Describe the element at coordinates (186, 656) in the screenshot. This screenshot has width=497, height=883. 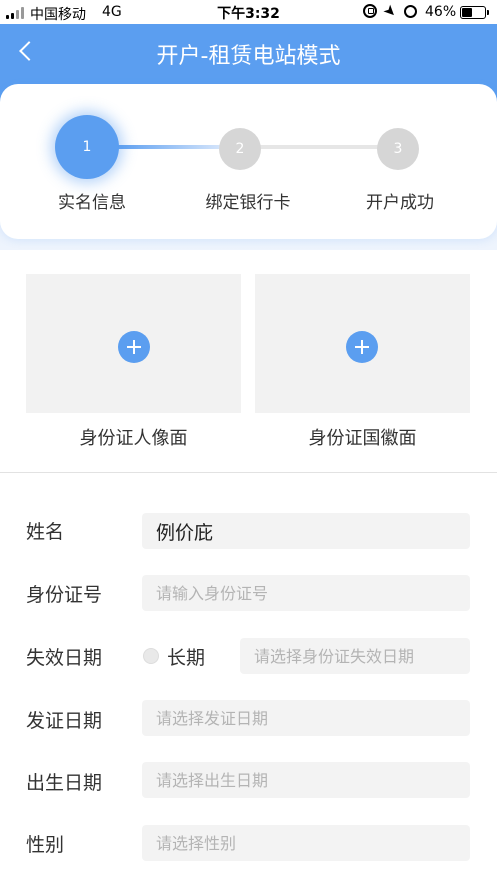
I see `long-term-label: 长期` at that location.